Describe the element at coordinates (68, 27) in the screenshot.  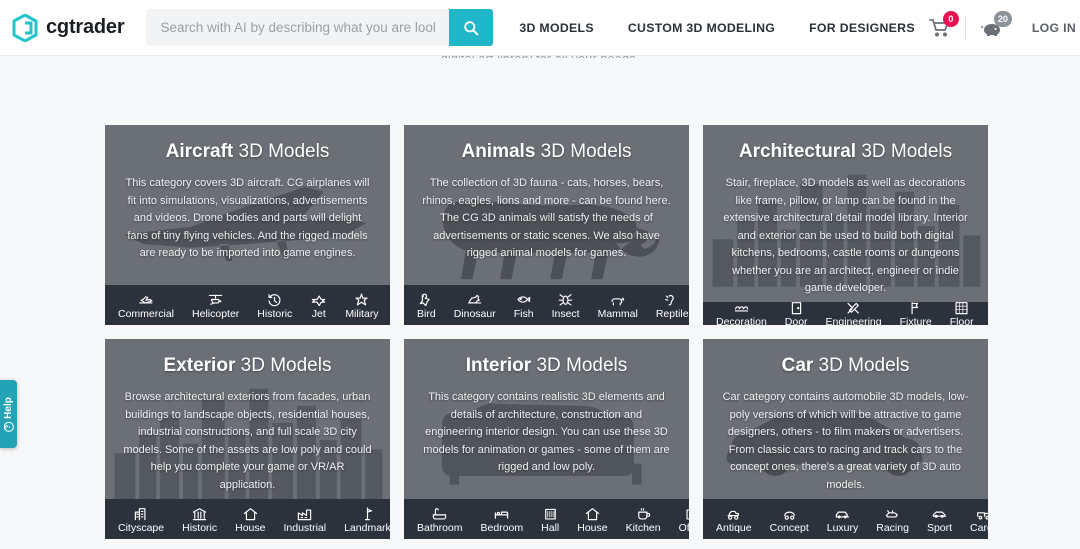
I see `site-logo: cgtrader` at that location.